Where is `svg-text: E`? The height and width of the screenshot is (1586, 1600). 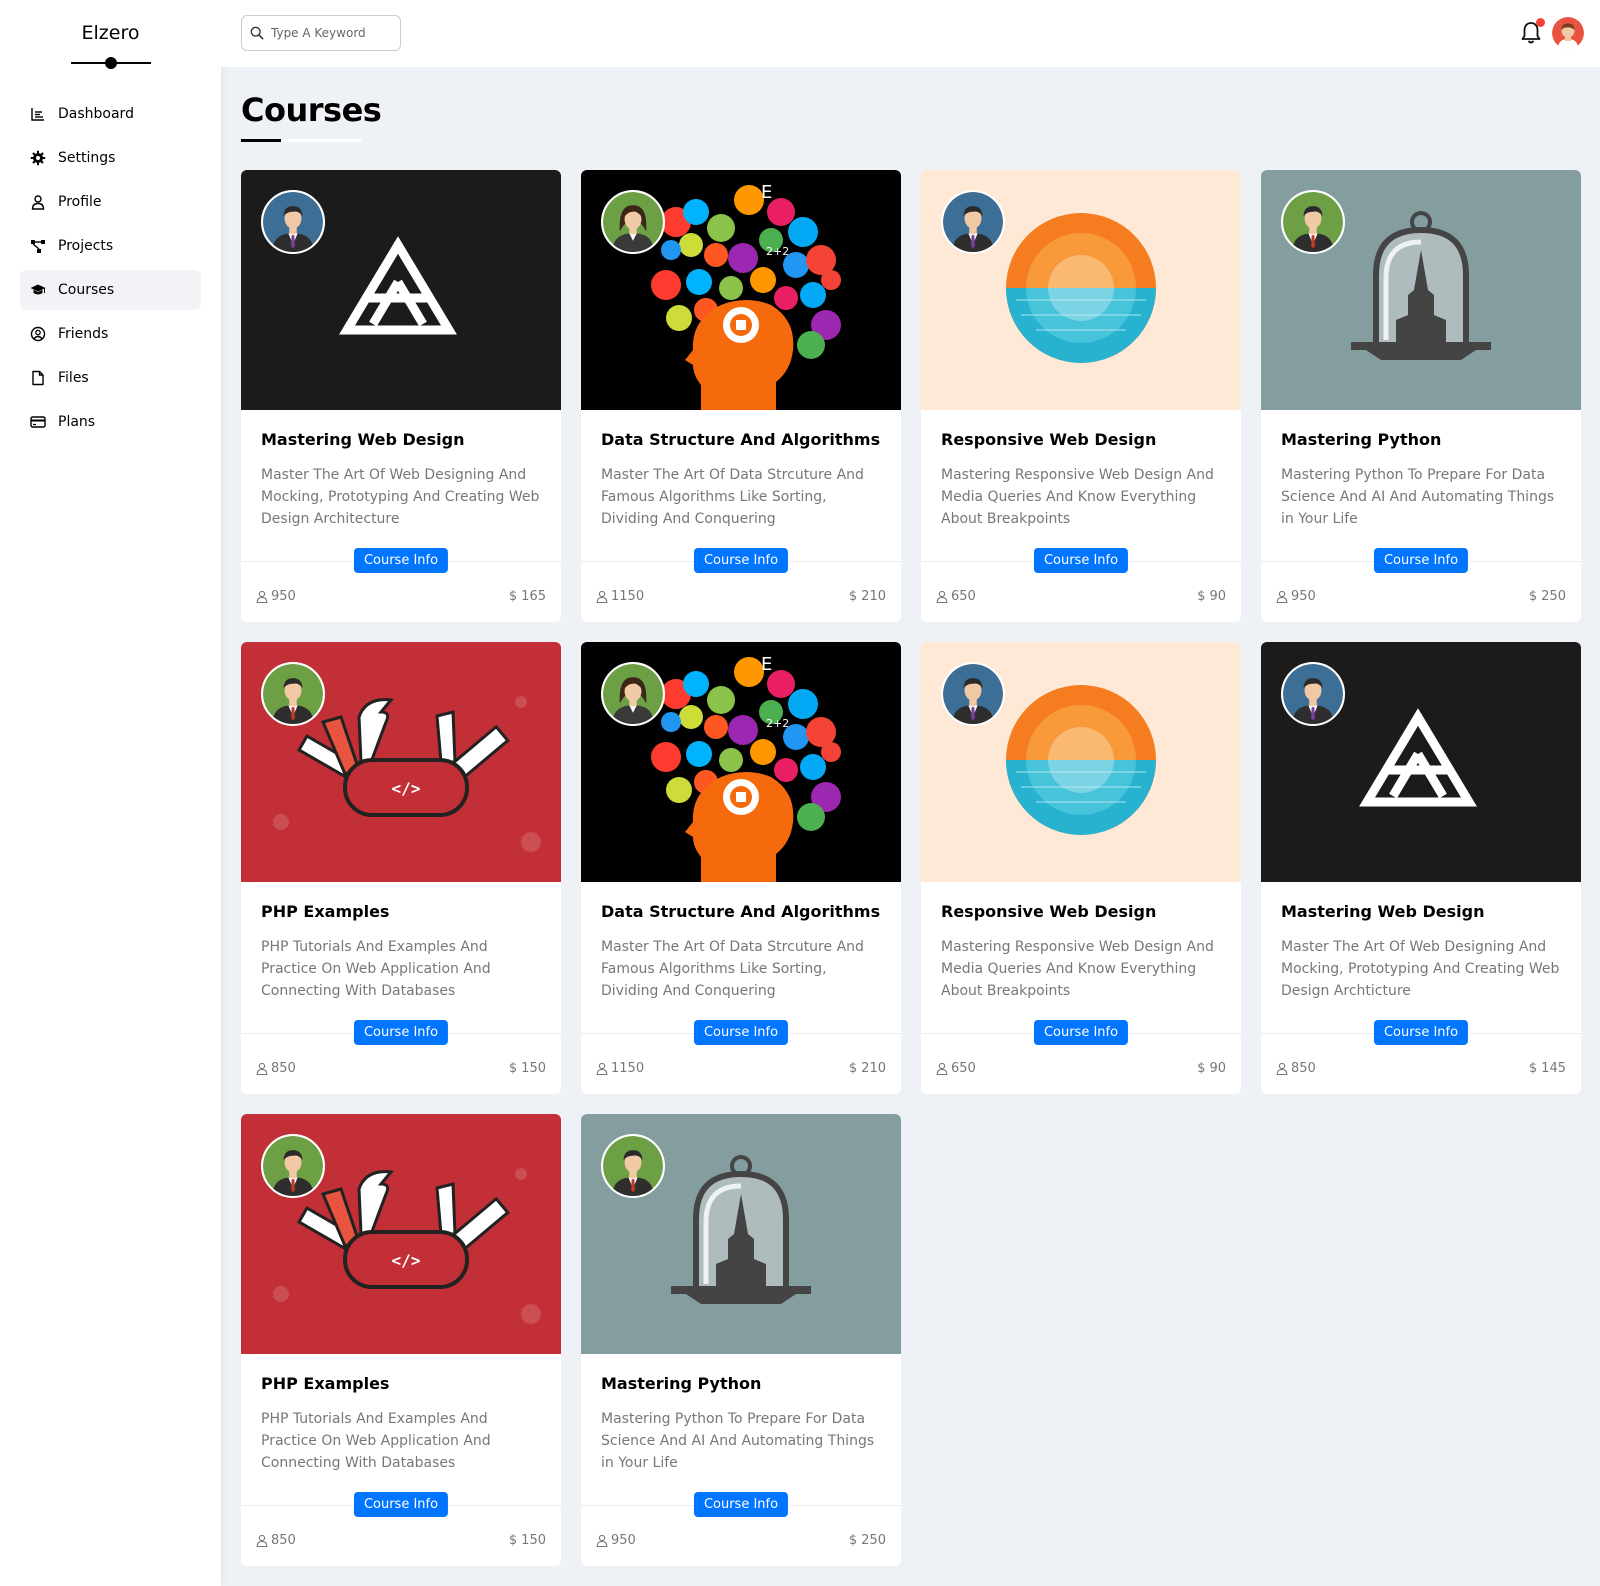
svg-text: E is located at coordinates (766, 192).